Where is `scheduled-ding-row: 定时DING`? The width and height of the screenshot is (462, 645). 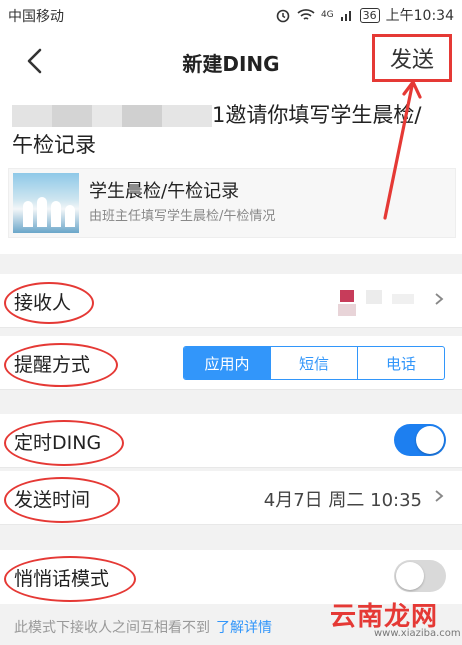
scheduled-ding-row: 定时DING is located at coordinates (231, 441).